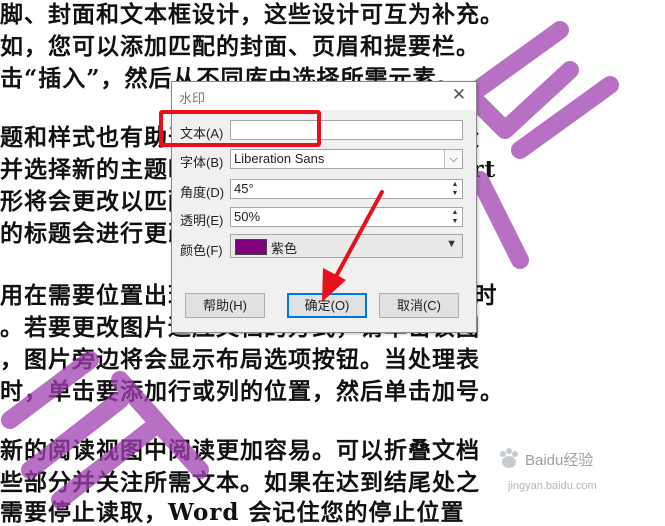 The image size is (665, 526). What do you see at coordinates (509, 458) in the screenshot?
I see `baidu-paw-icon` at bounding box center [509, 458].